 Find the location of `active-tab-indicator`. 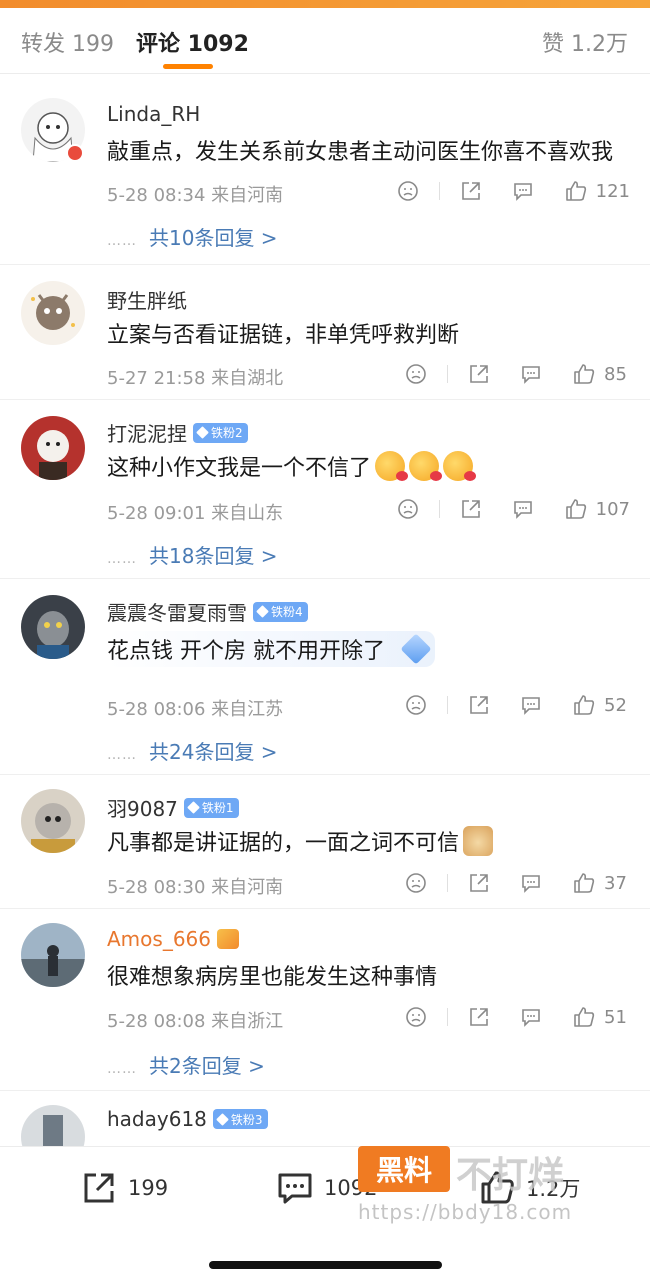

active-tab-indicator is located at coordinates (188, 66).